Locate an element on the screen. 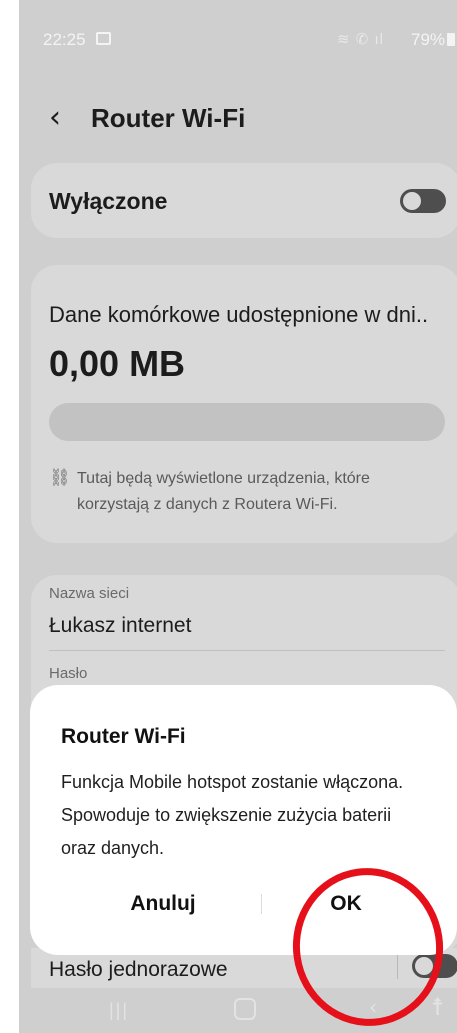 This screenshot has height=1033, width=457. battery-percent: 79% is located at coordinates (428, 39).